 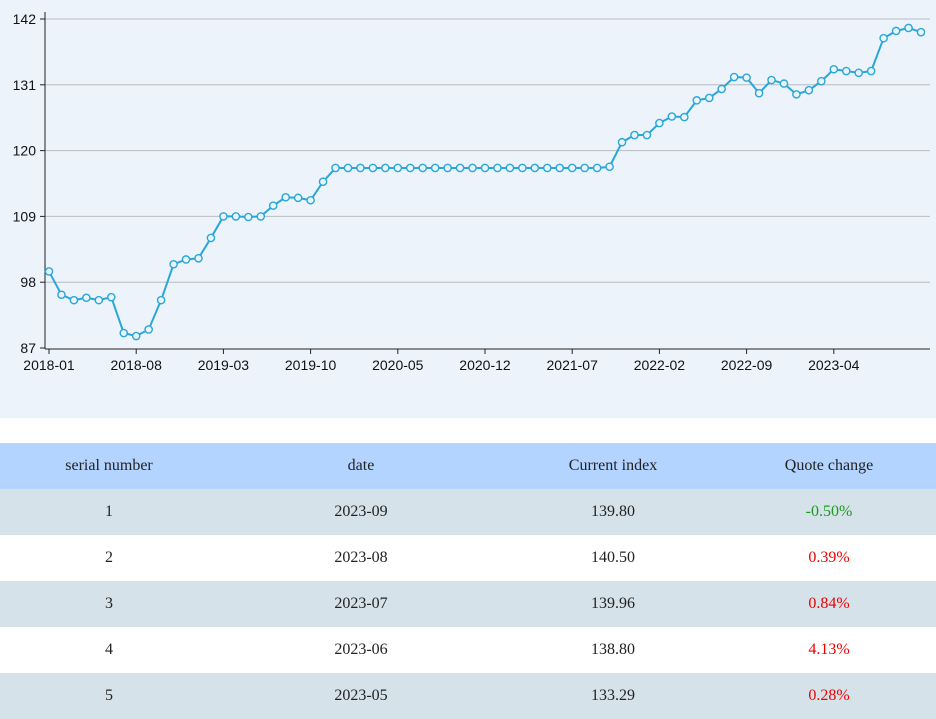 I want to click on cell-date: 2023-07, so click(x=361, y=604).